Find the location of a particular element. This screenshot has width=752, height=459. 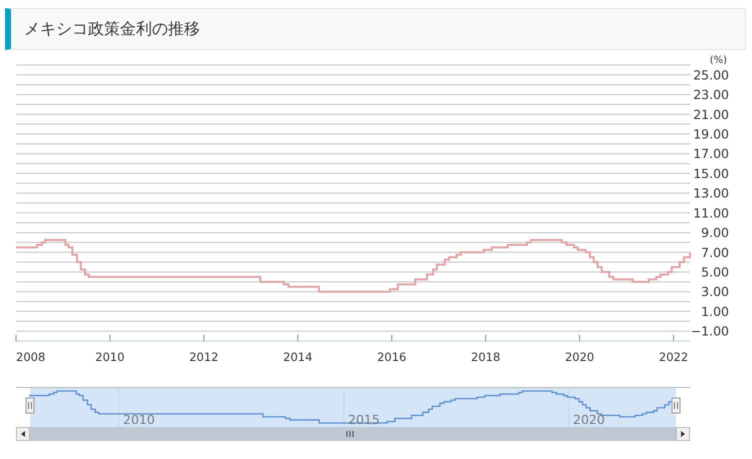

y-axis-label: 21.00 is located at coordinates (711, 114).